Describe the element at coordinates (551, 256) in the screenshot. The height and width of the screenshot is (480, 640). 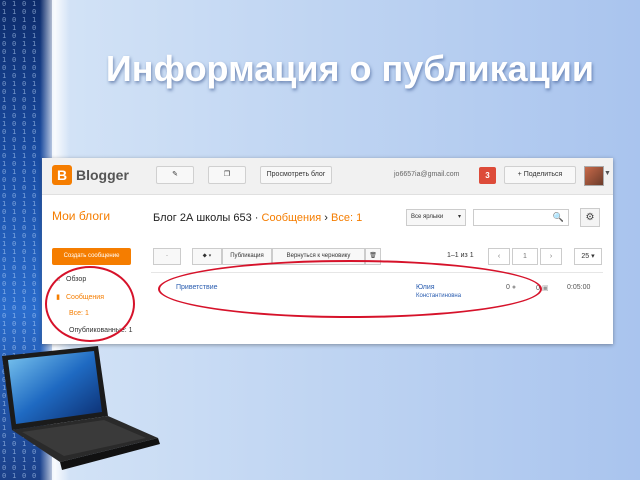
I see `next-page-button: ›` at that location.